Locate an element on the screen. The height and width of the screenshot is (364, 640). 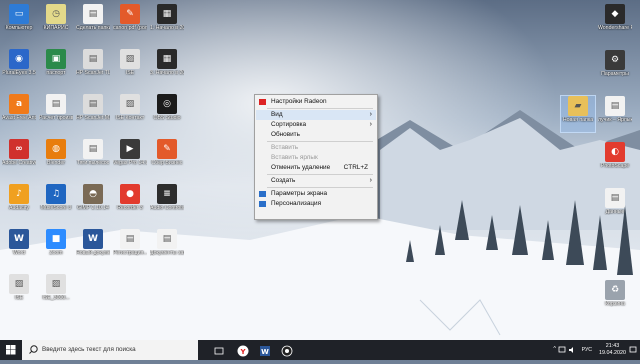
desktop-icon: ⚙ Параметры is located at coordinates (615, 68).